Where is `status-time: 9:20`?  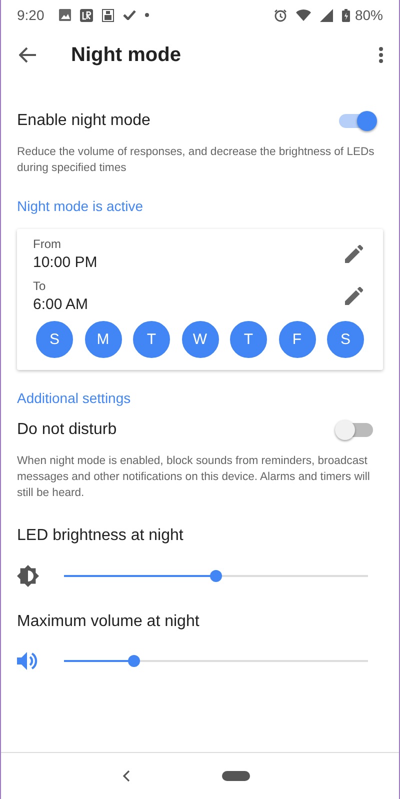
status-time: 9:20 is located at coordinates (30, 15).